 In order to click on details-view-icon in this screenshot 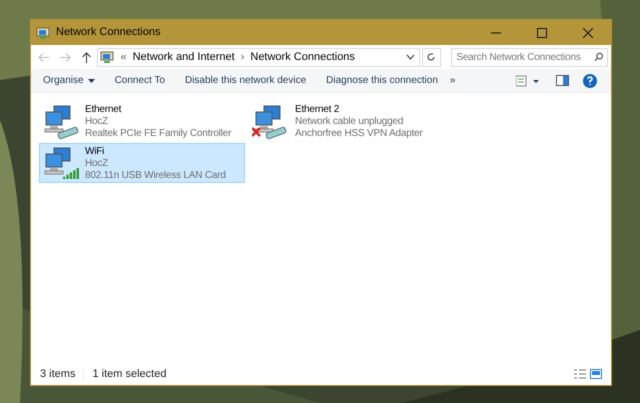, I will do `click(580, 374)`.